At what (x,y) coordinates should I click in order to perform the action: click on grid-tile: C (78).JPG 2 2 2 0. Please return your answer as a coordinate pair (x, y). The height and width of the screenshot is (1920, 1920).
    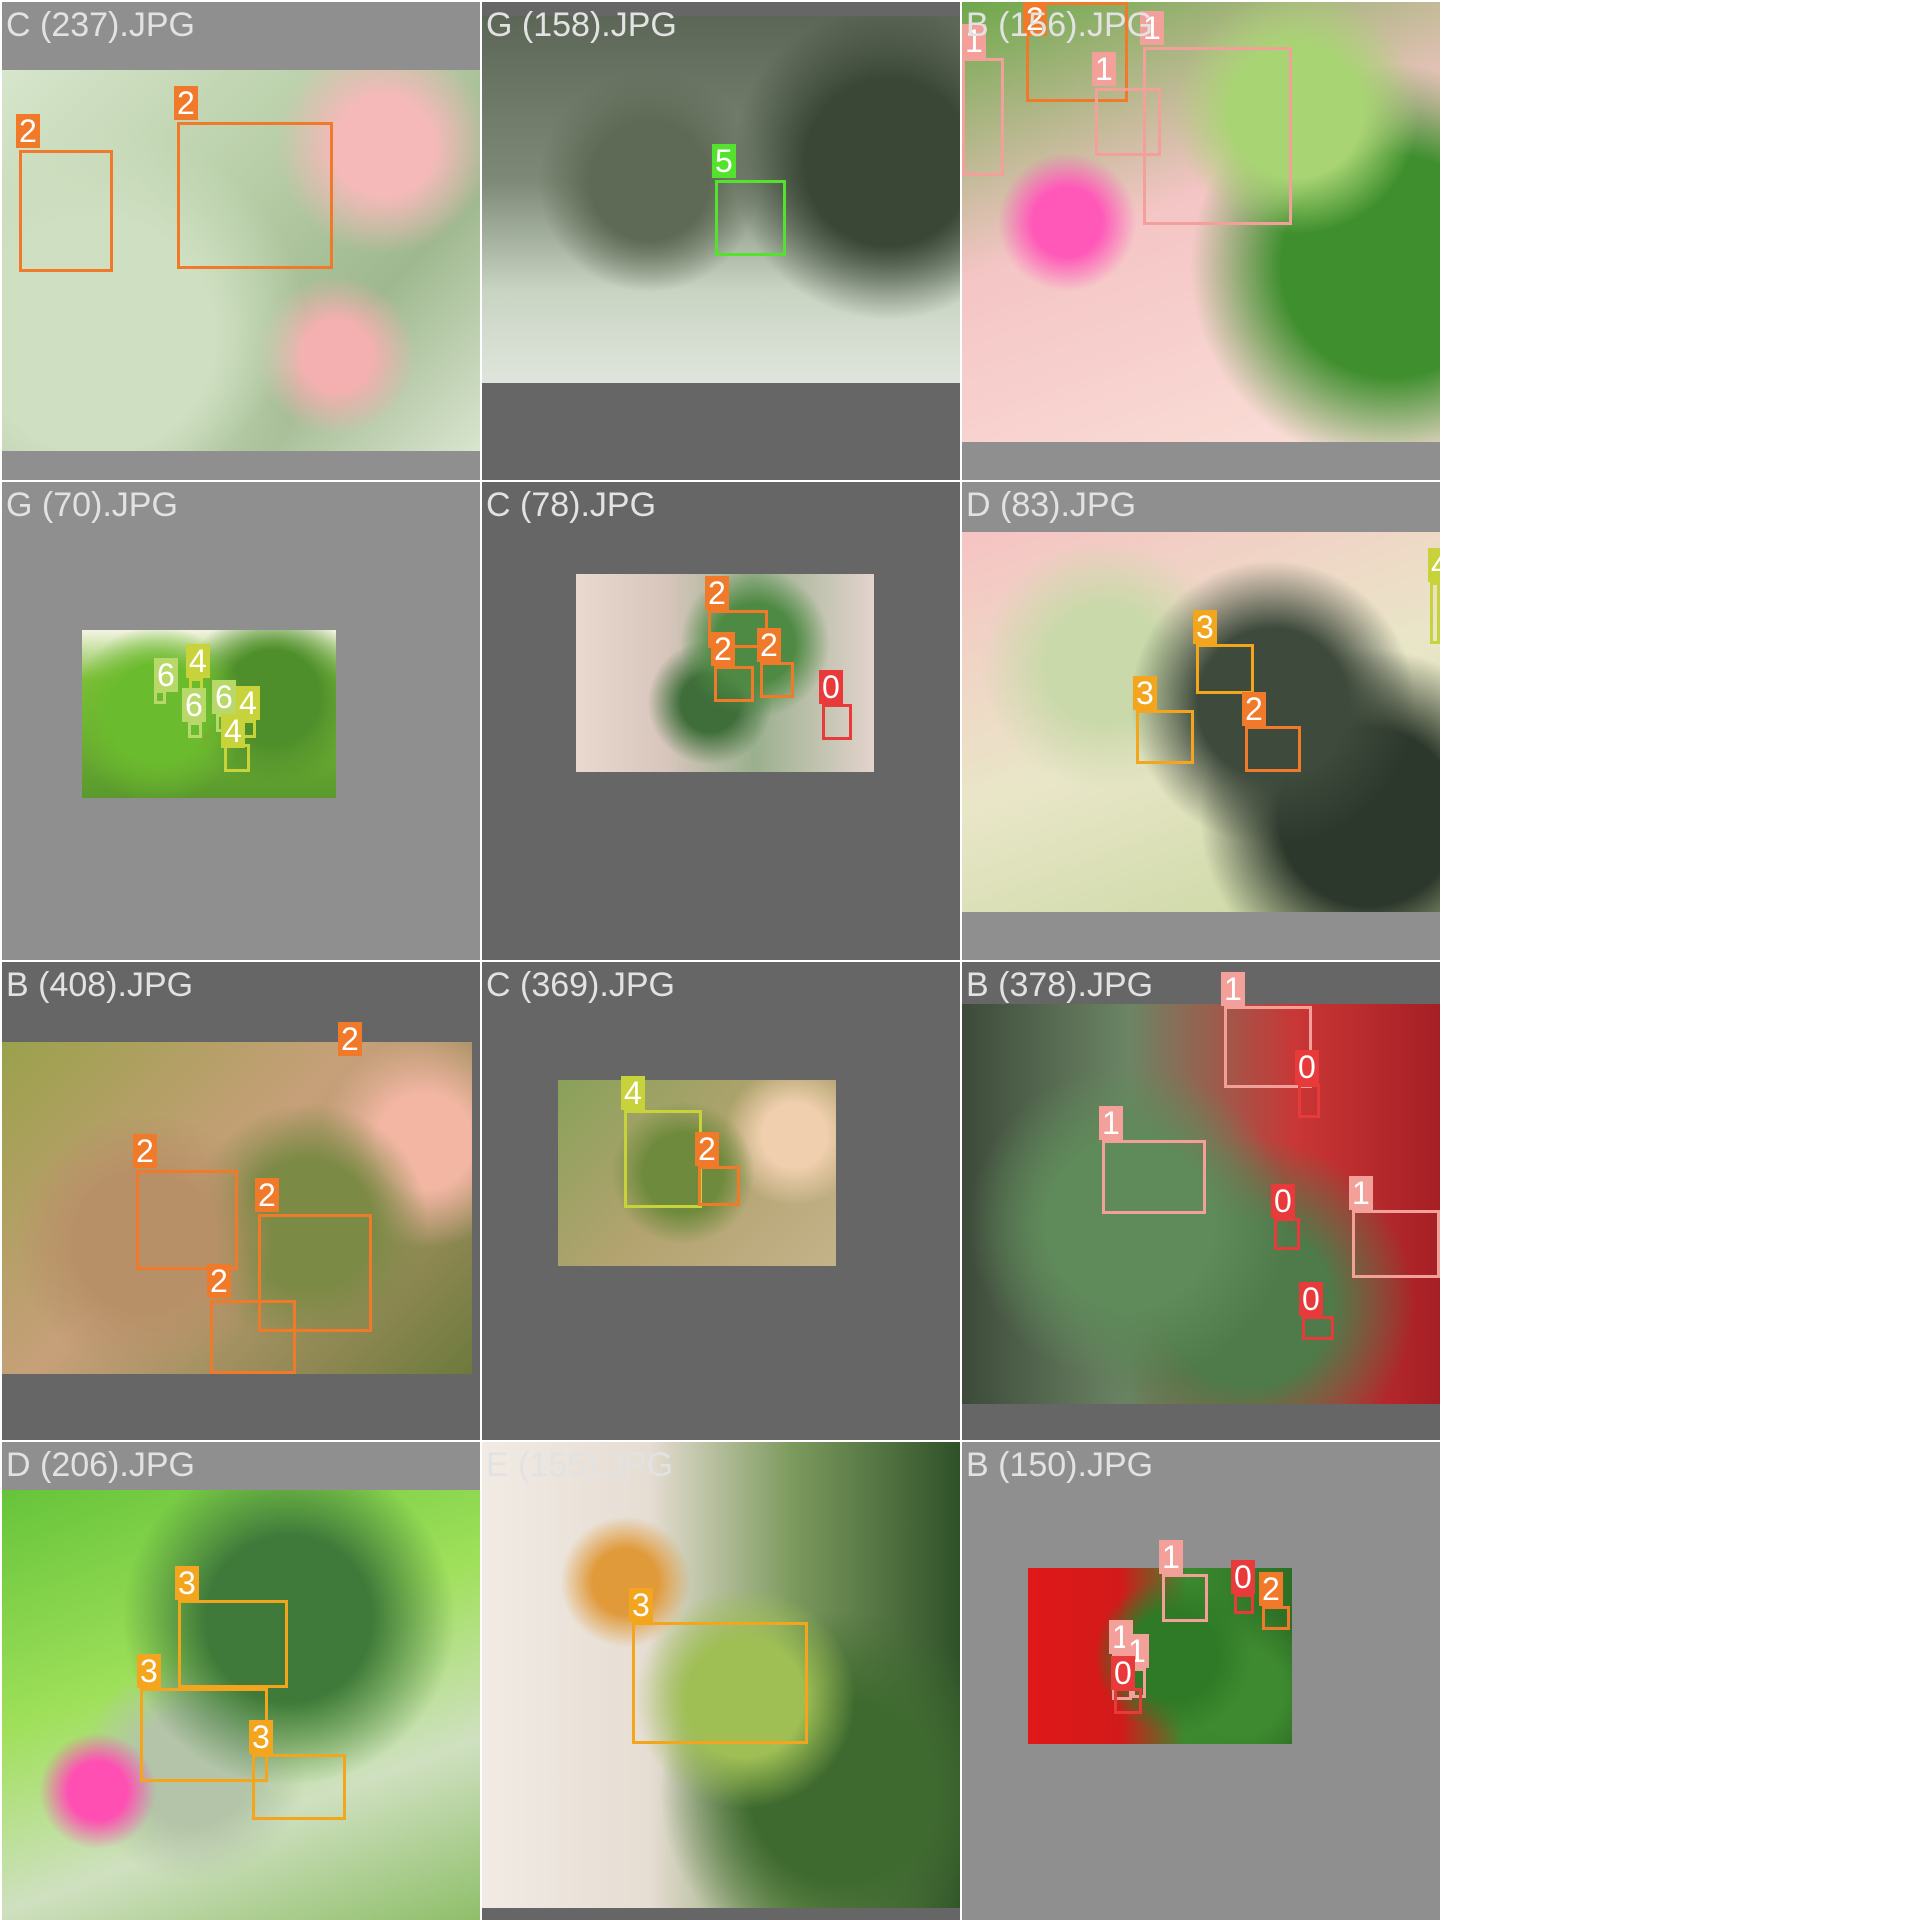
    Looking at the image, I should click on (721, 721).